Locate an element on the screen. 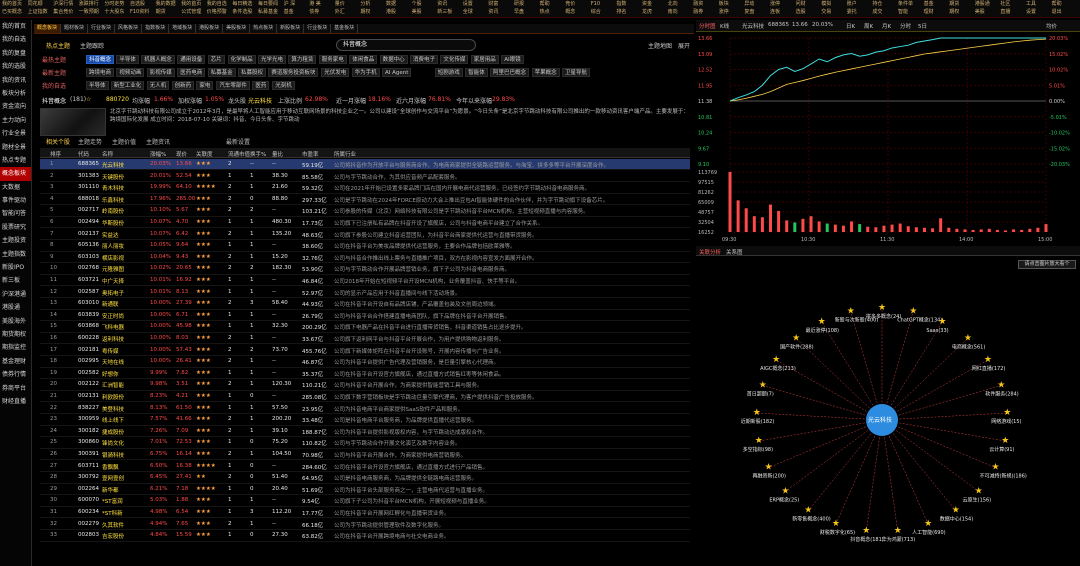 The image size is (1080, 566). menu-item: 我的首页 is located at coordinates (191, 4).